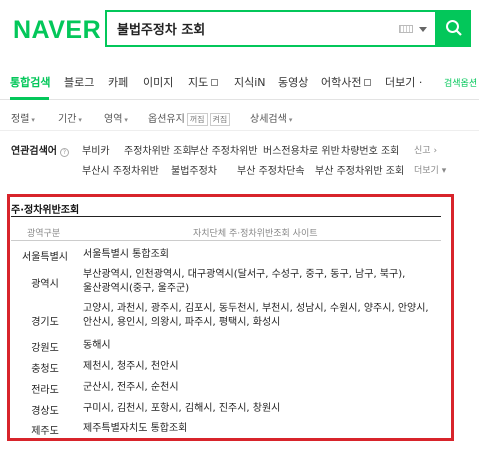 The height and width of the screenshot is (450, 479). I want to click on period-label: 기간, so click(67, 119).